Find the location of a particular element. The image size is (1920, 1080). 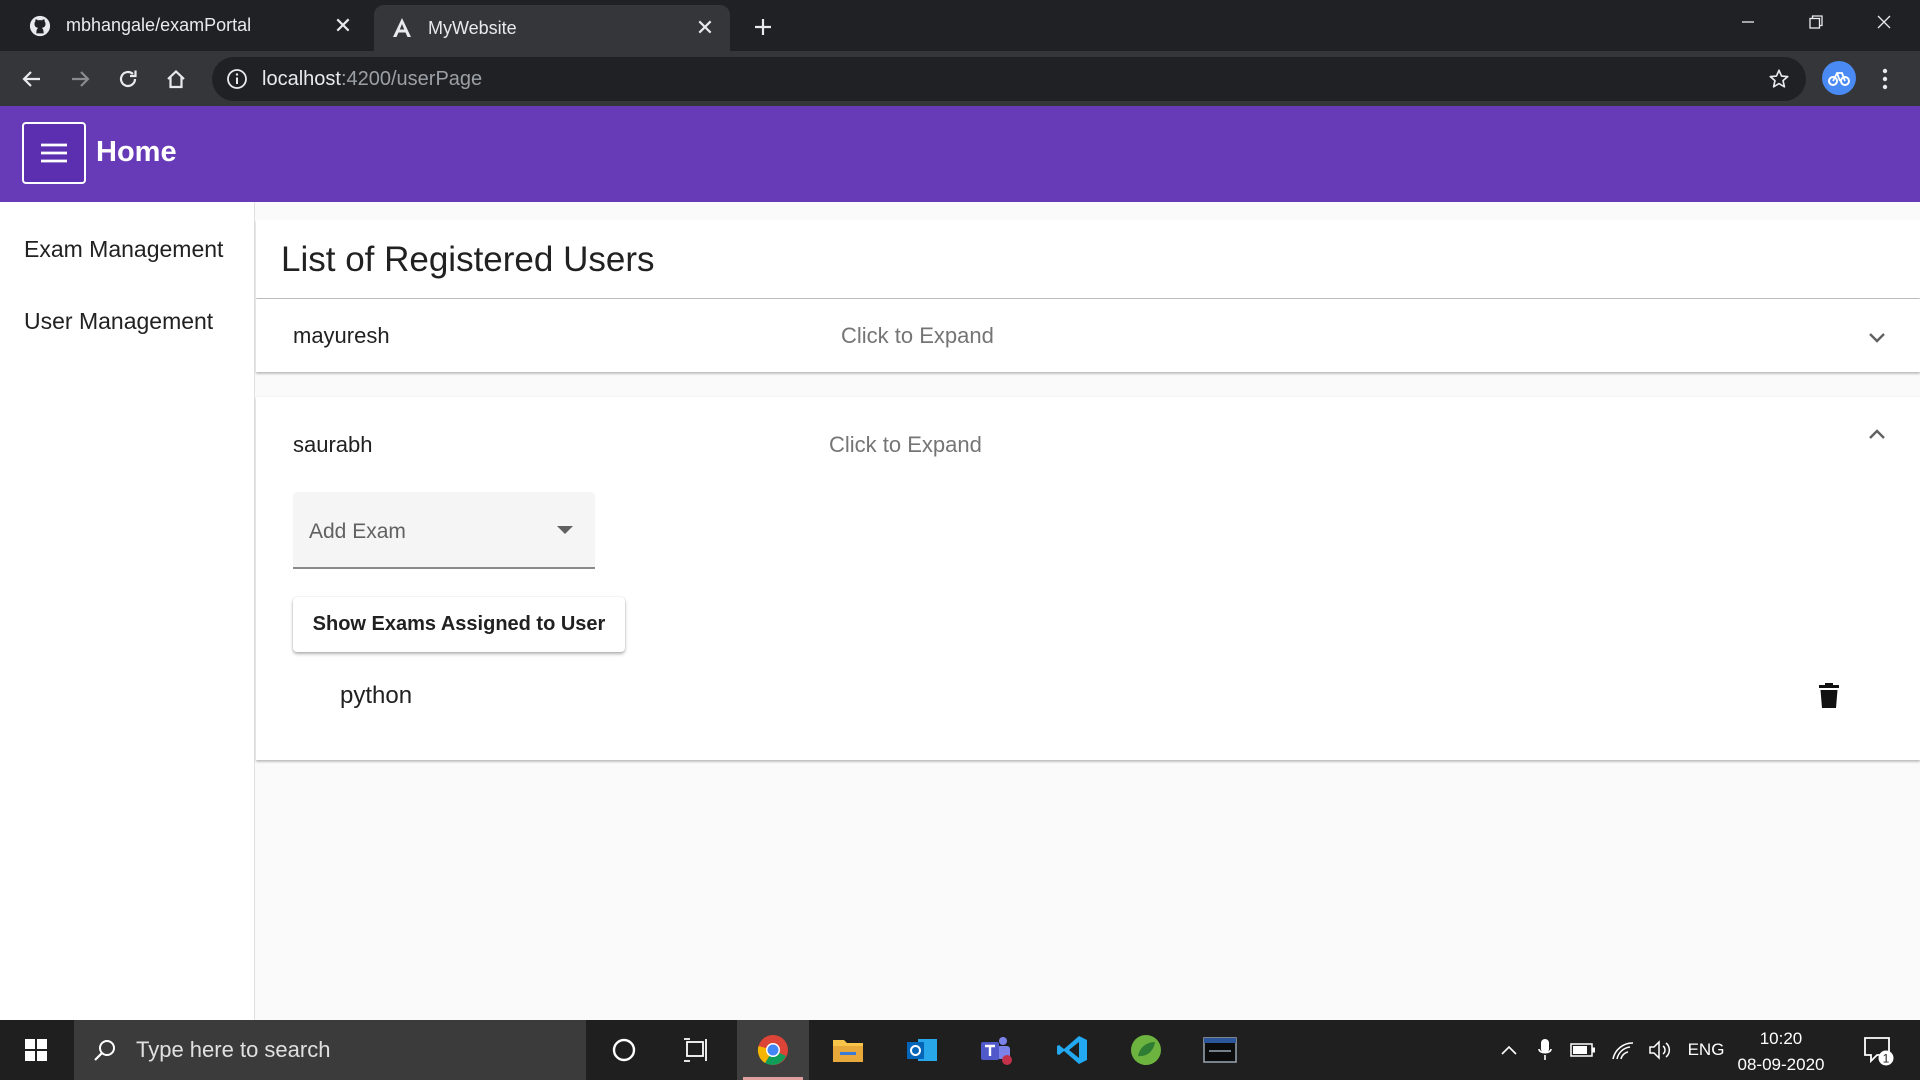

search-icon is located at coordinates (105, 1050).